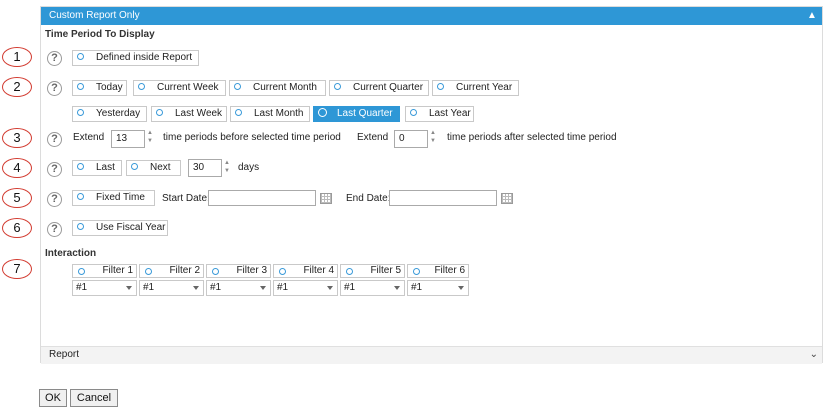  What do you see at coordinates (238, 271) in the screenshot?
I see `filter-3-button: Filter 3` at bounding box center [238, 271].